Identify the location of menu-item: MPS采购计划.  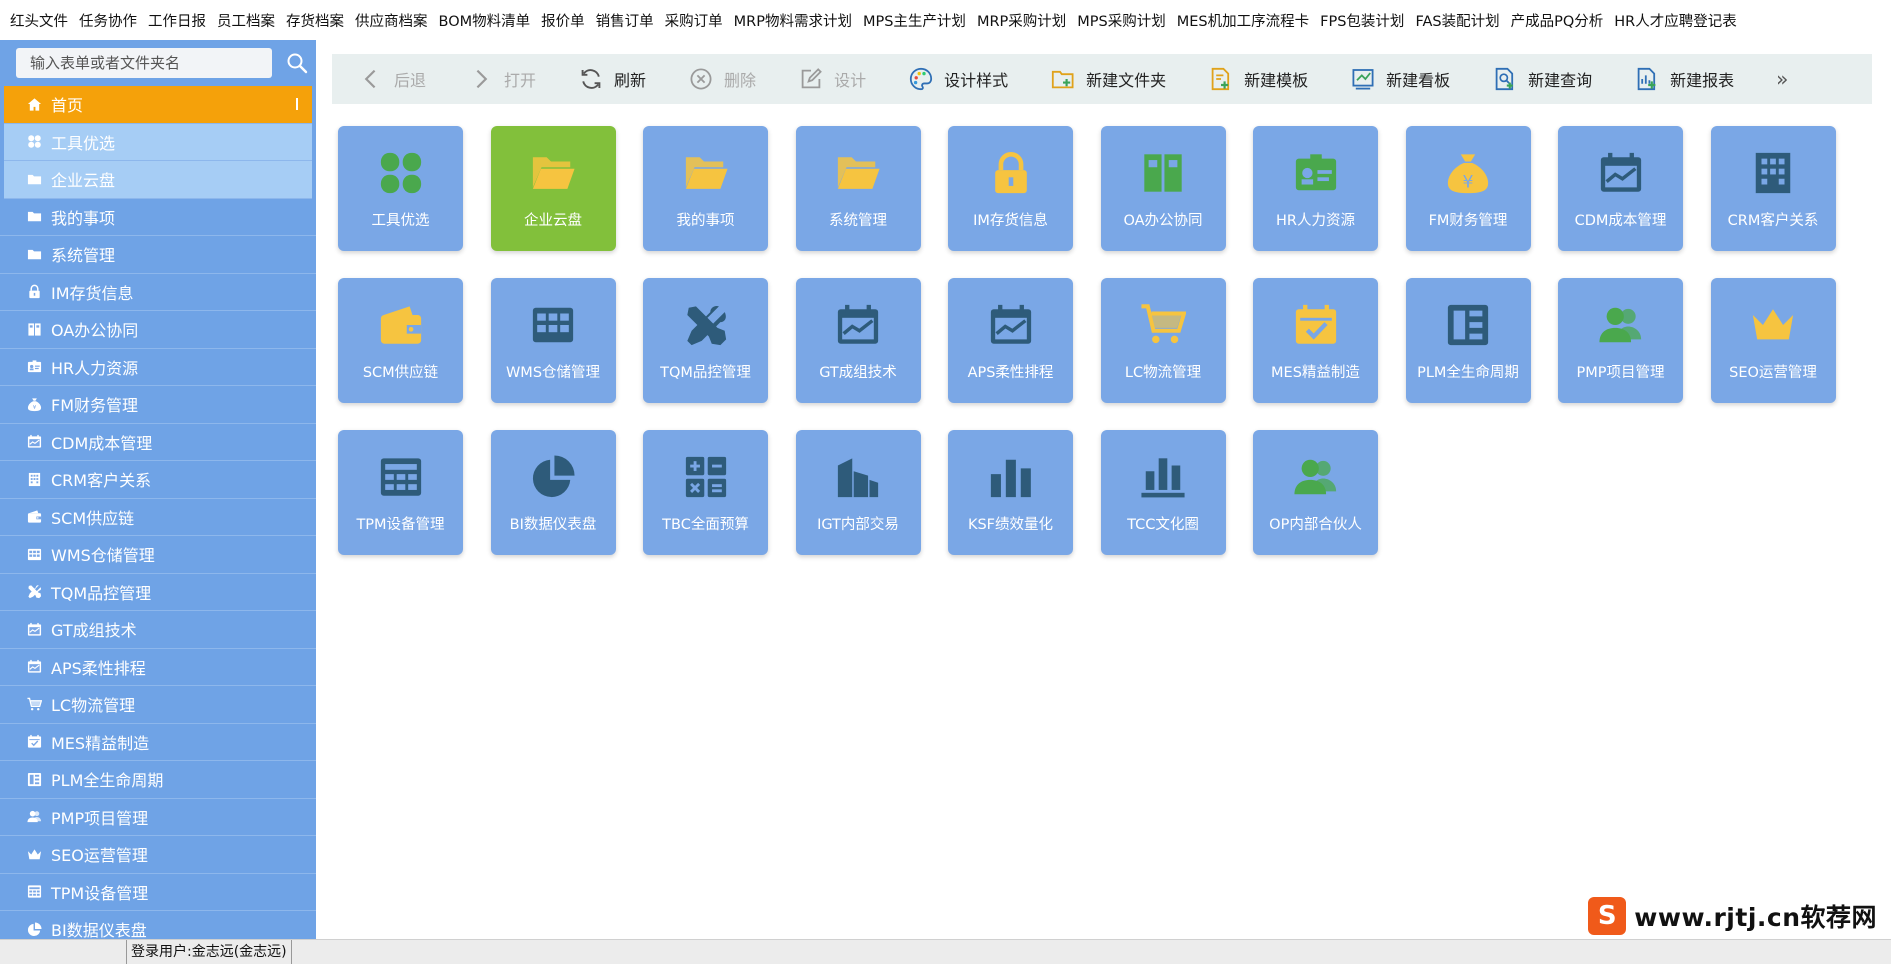
(1121, 20).